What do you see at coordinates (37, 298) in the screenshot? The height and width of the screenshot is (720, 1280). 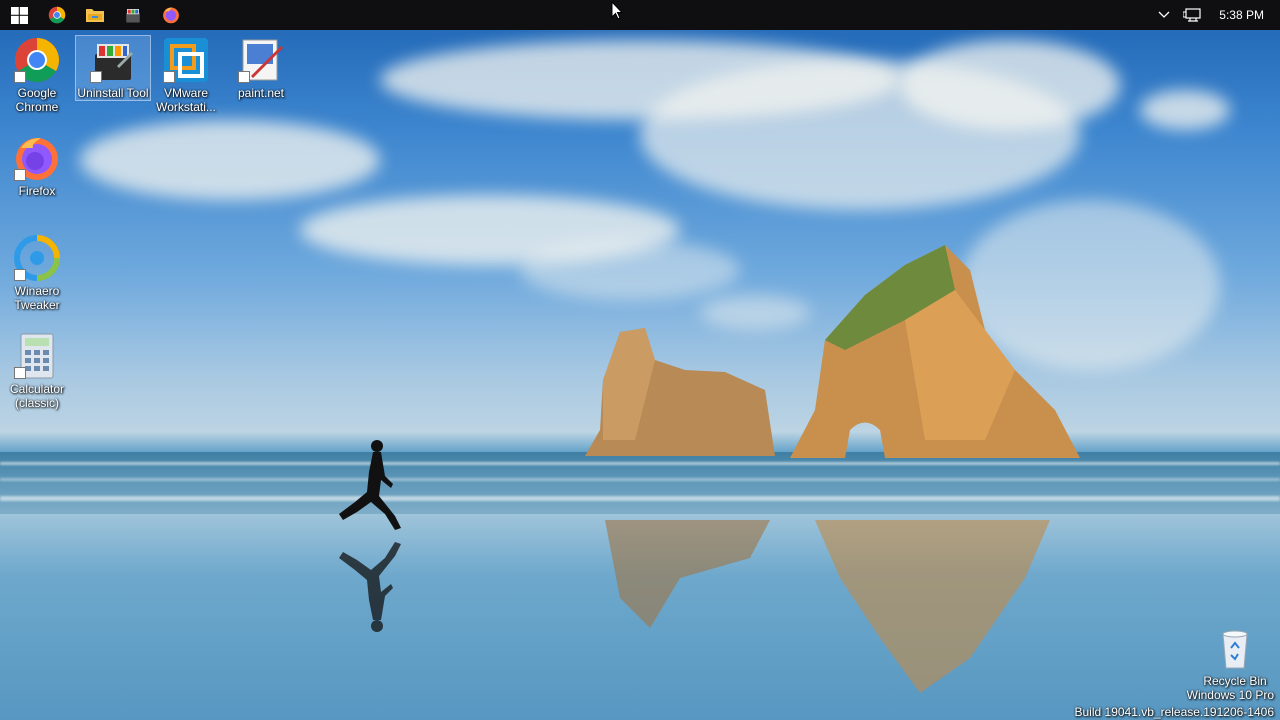 I see `desktop-icon-label: Winaero Tweaker` at bounding box center [37, 298].